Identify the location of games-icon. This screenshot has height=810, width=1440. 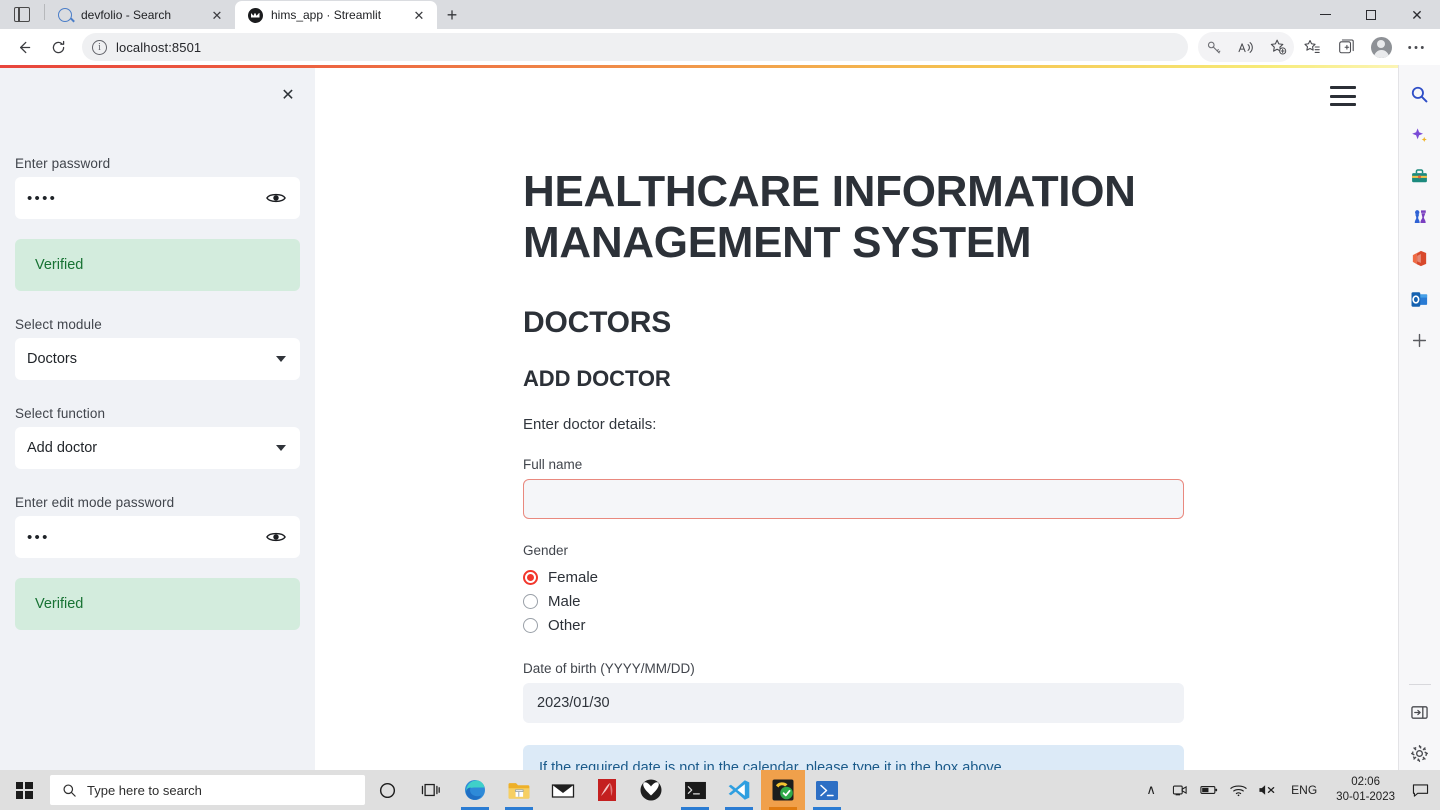
(1420, 217).